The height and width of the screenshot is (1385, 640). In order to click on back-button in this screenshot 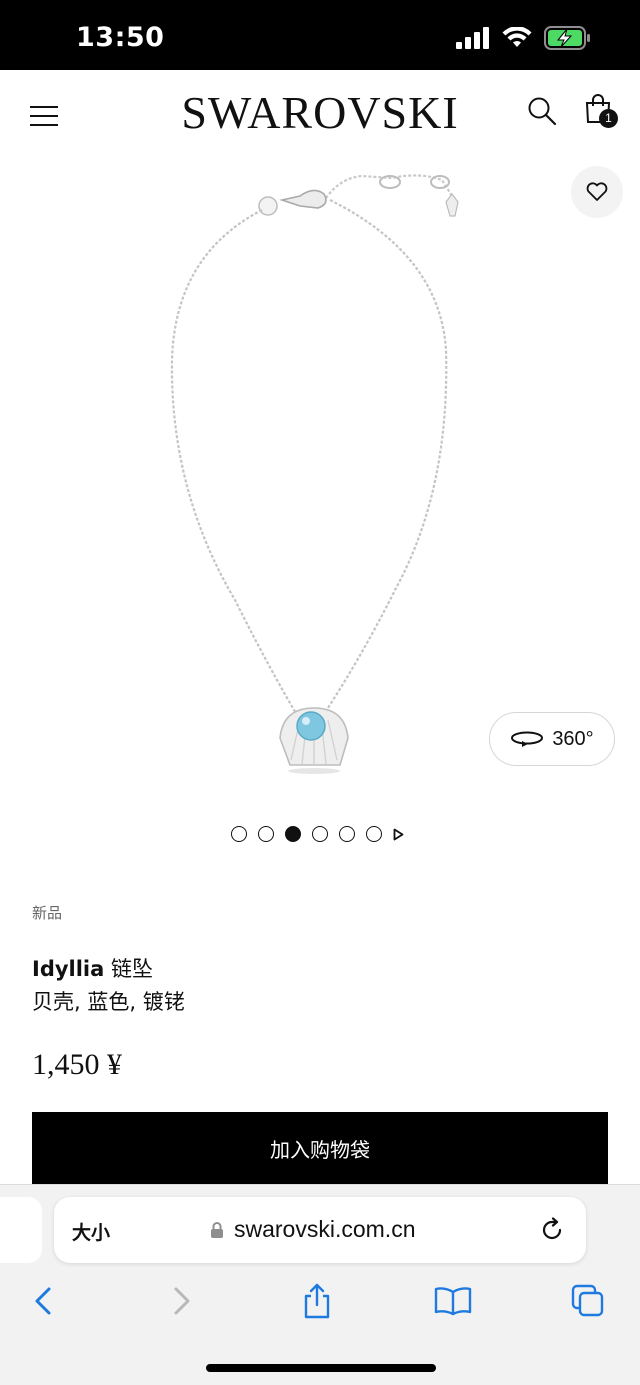, I will do `click(43, 1301)`.